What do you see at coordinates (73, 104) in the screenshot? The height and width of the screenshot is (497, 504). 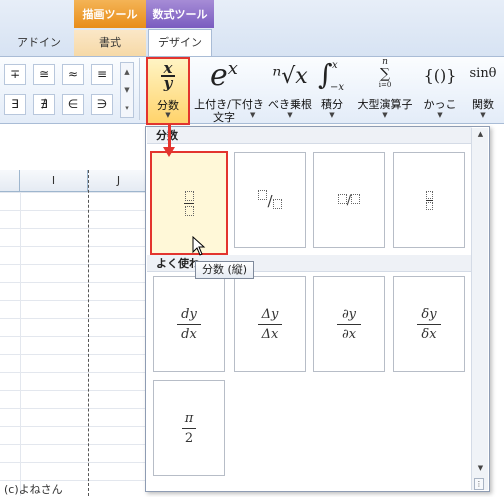 I see `symbol-element-of: ∈` at bounding box center [73, 104].